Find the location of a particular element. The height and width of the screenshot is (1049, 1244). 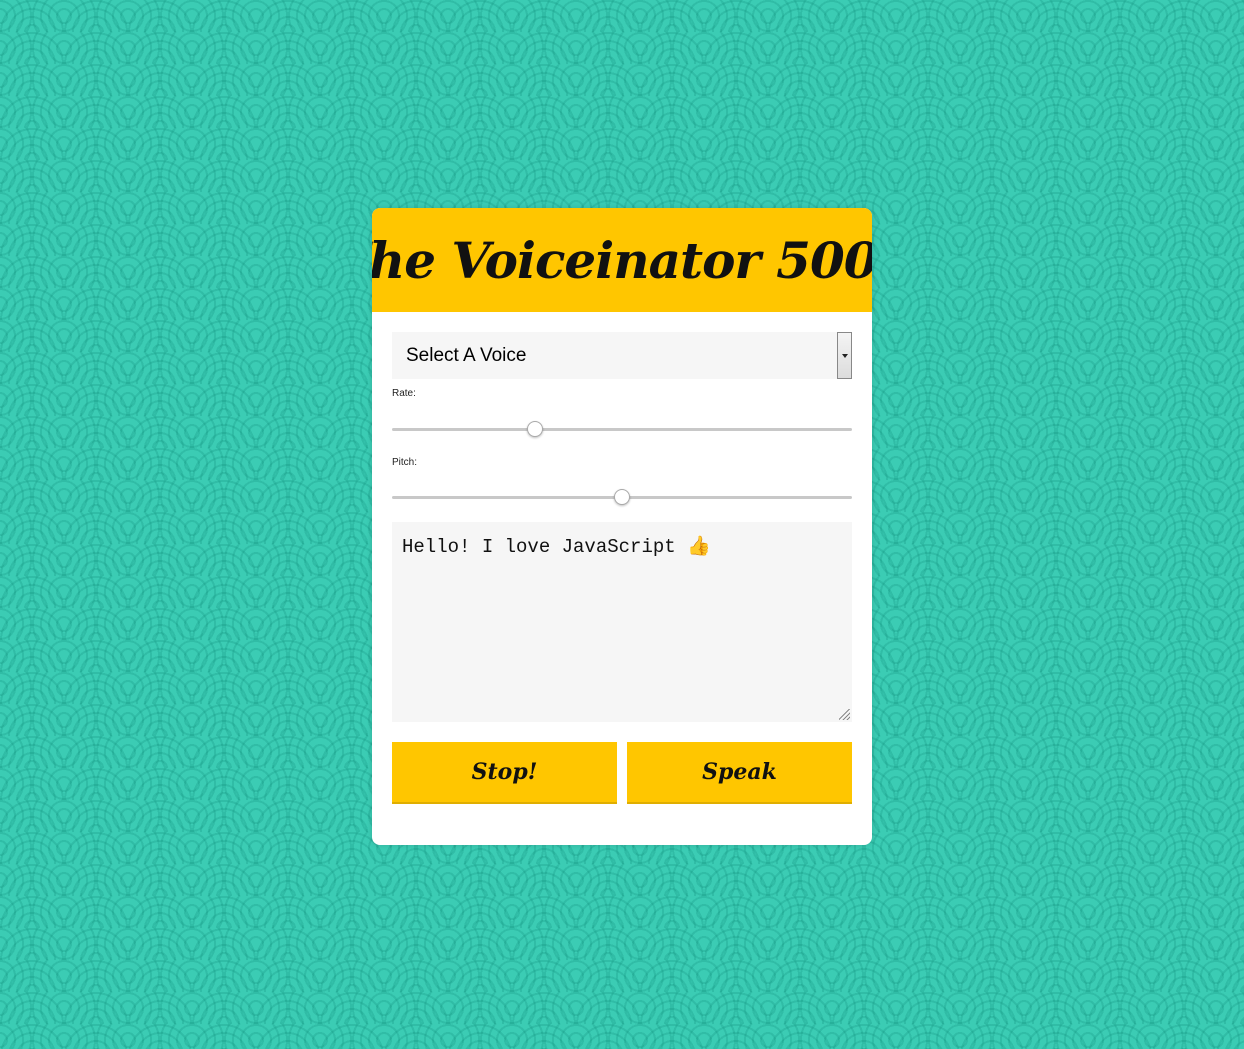

stop-button: Stop! is located at coordinates (504, 773).